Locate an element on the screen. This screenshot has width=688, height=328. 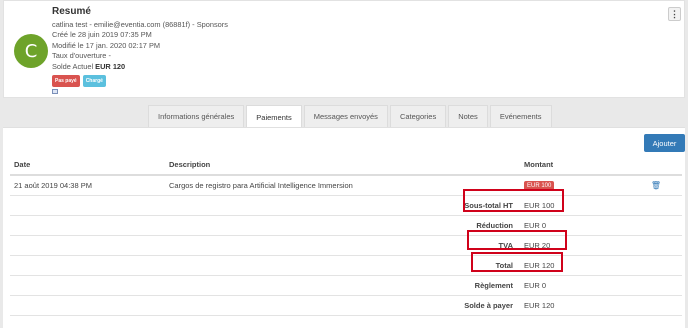
summary-label: Solde à payer is located at coordinates (342, 305).